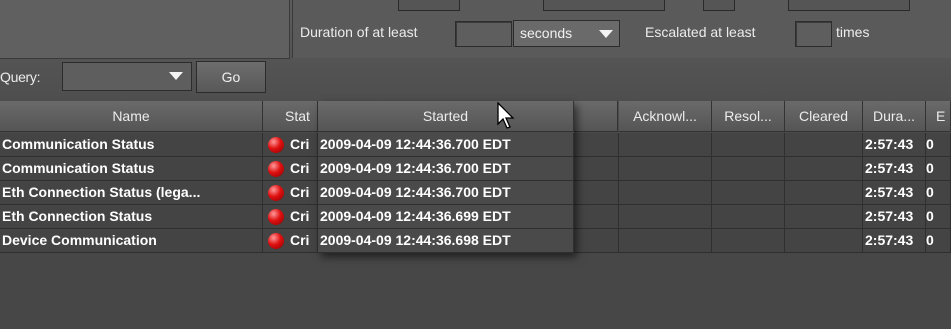 The image size is (951, 329). Describe the element at coordinates (813, 34) in the screenshot. I see `escalated-input` at that location.